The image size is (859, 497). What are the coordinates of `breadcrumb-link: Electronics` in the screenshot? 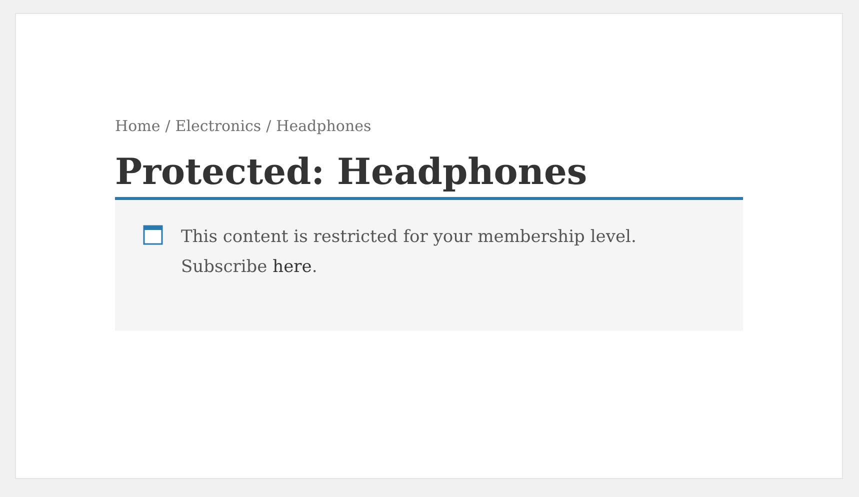 It's located at (218, 126).